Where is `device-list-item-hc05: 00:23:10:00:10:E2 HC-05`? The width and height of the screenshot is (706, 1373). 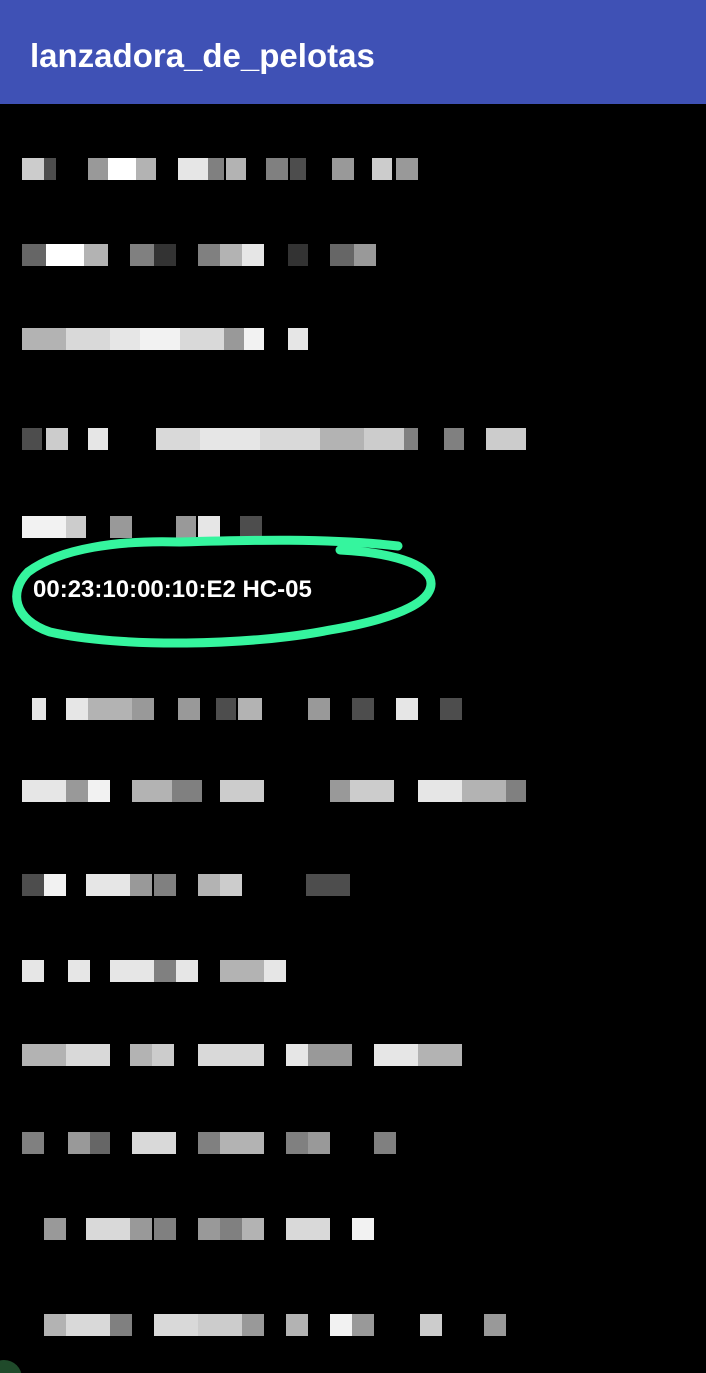
device-list-item-hc05: 00:23:10:00:10:E2 HC-05 is located at coordinates (172, 590).